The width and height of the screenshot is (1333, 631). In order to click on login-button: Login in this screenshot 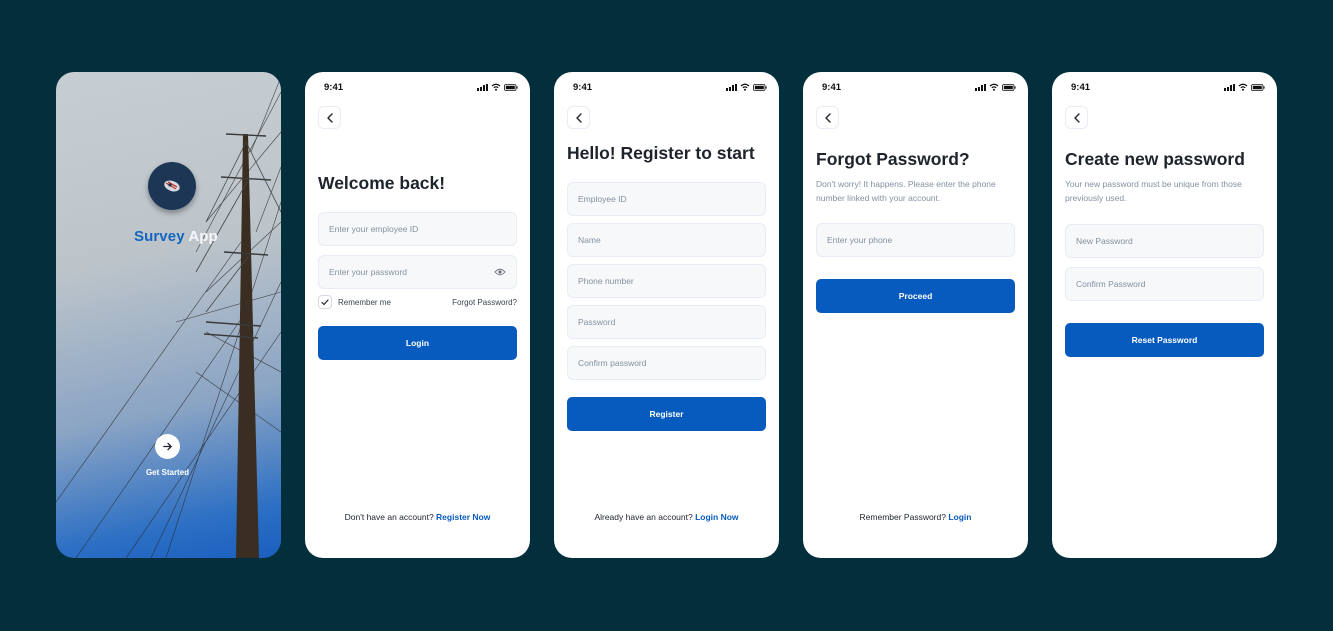, I will do `click(417, 343)`.